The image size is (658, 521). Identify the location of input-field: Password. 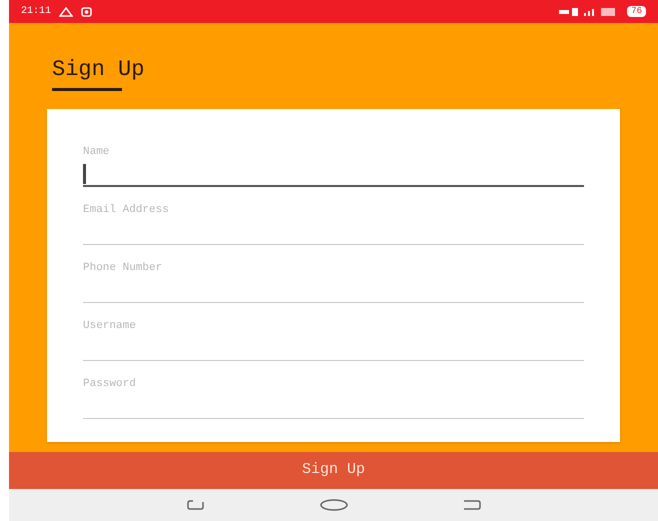
(333, 398).